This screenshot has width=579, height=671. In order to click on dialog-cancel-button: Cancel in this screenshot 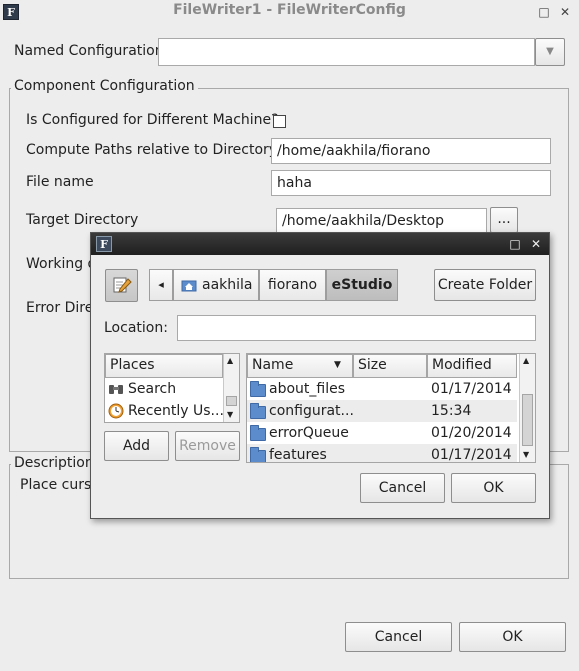, I will do `click(402, 488)`.